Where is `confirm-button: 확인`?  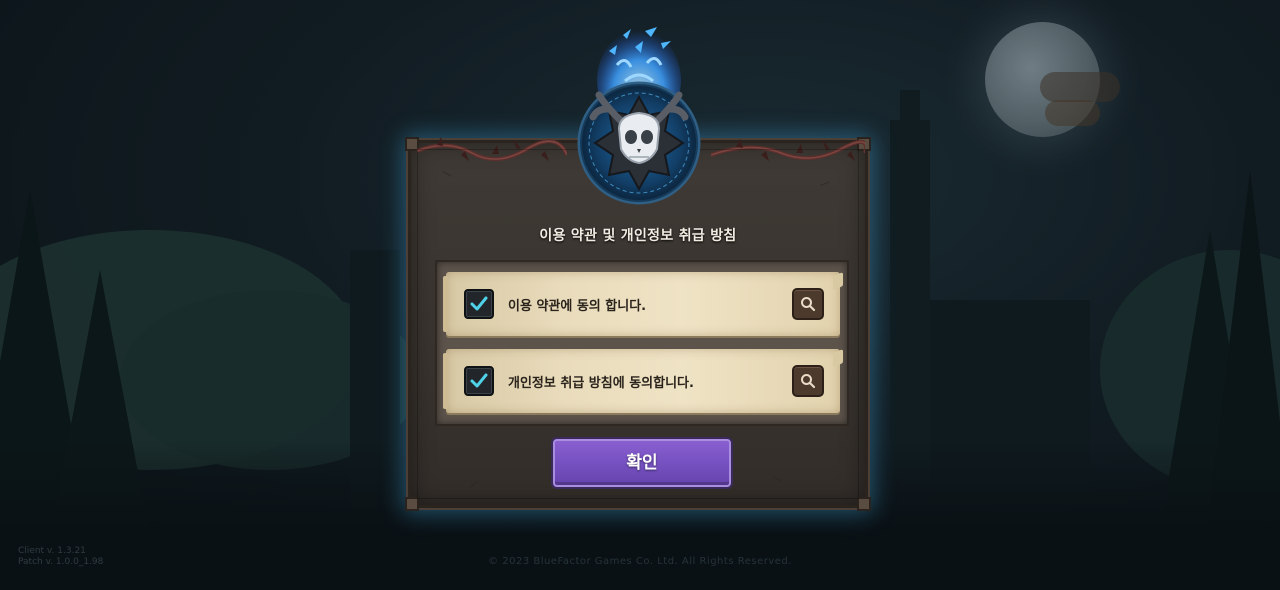
confirm-button: 확인 is located at coordinates (642, 463).